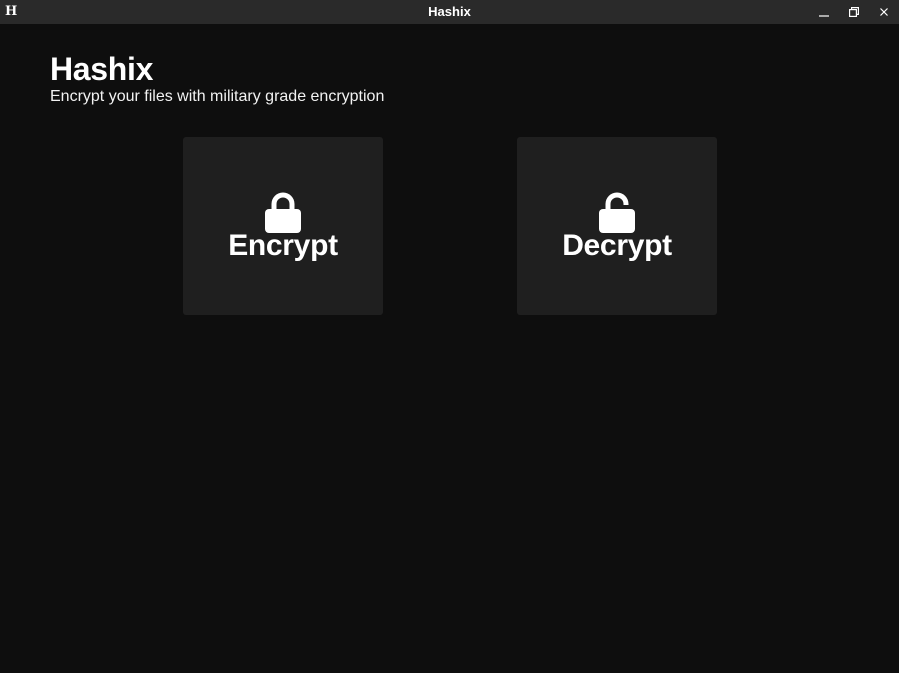 The image size is (899, 673). I want to click on window-controls, so click(854, 12).